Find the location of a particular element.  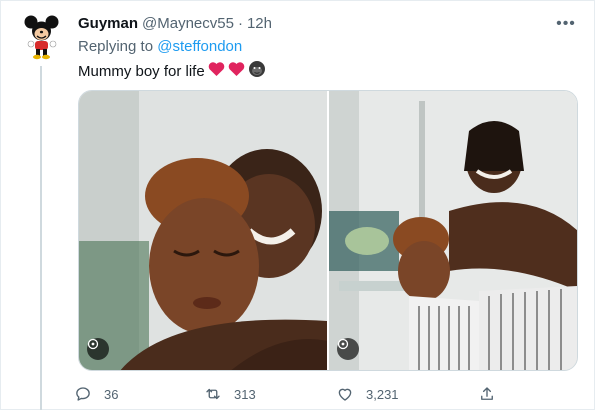

display-name: Guyman is located at coordinates (108, 24).